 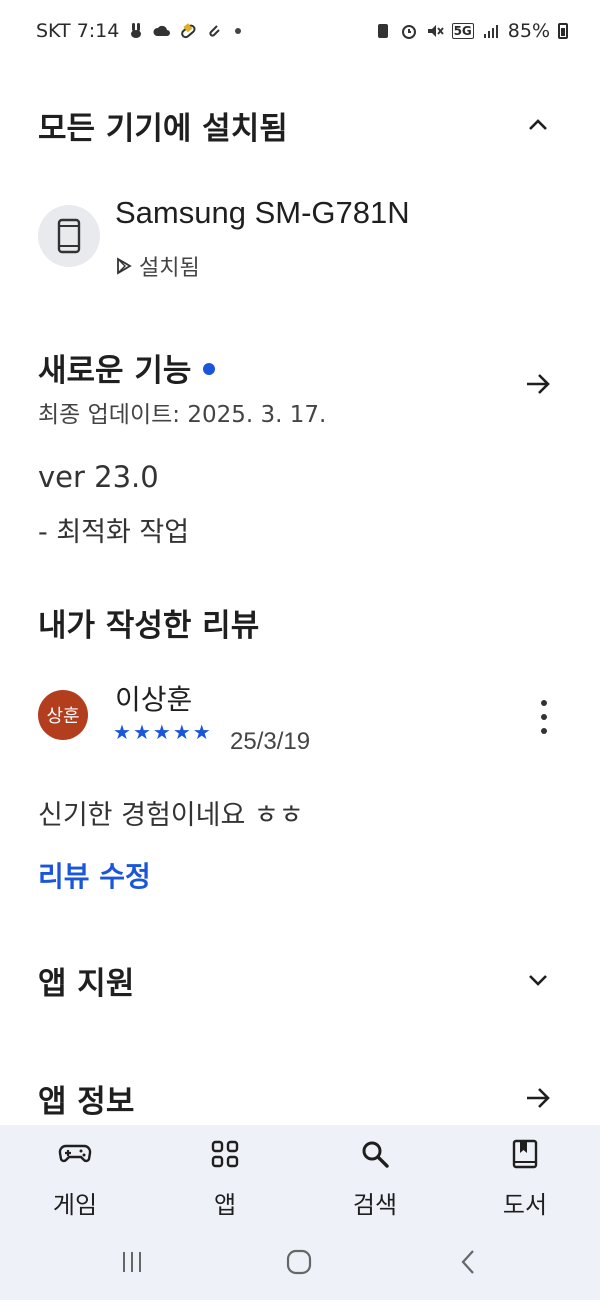 I want to click on gamepad-icon, so click(x=75, y=1153).